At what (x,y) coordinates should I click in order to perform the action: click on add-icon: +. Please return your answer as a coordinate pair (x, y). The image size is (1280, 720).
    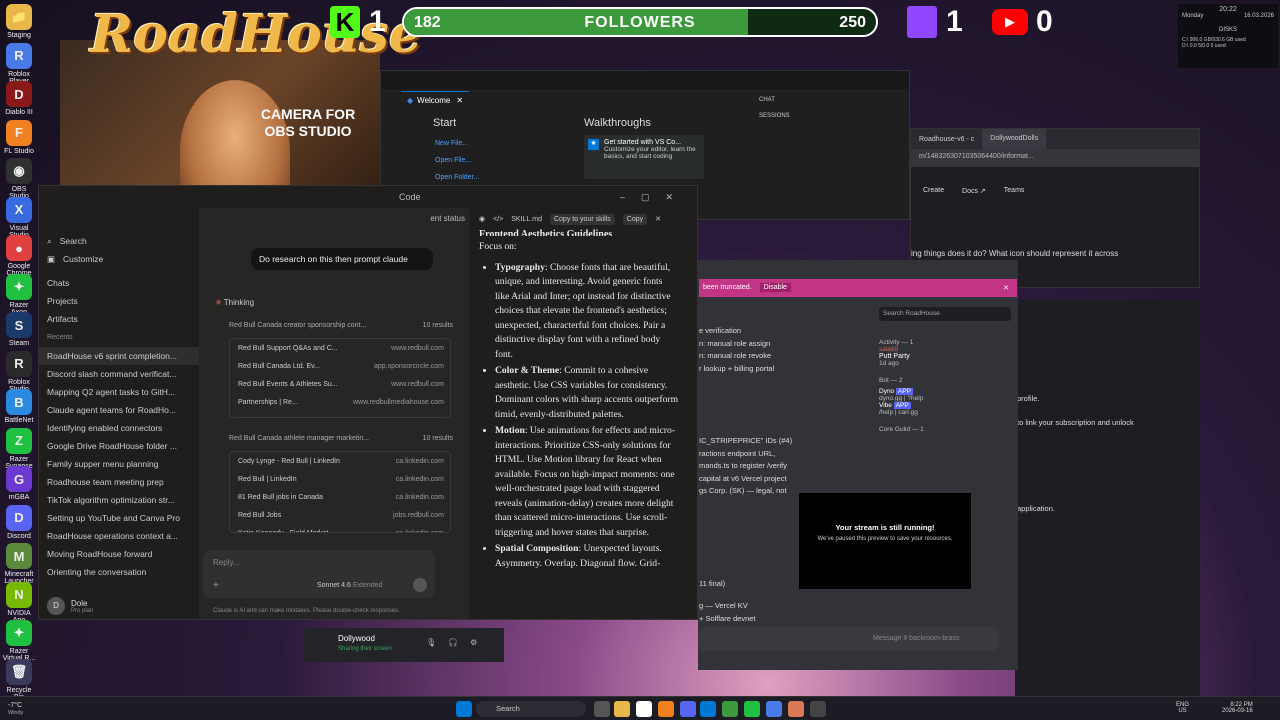
    Looking at the image, I should click on (216, 585).